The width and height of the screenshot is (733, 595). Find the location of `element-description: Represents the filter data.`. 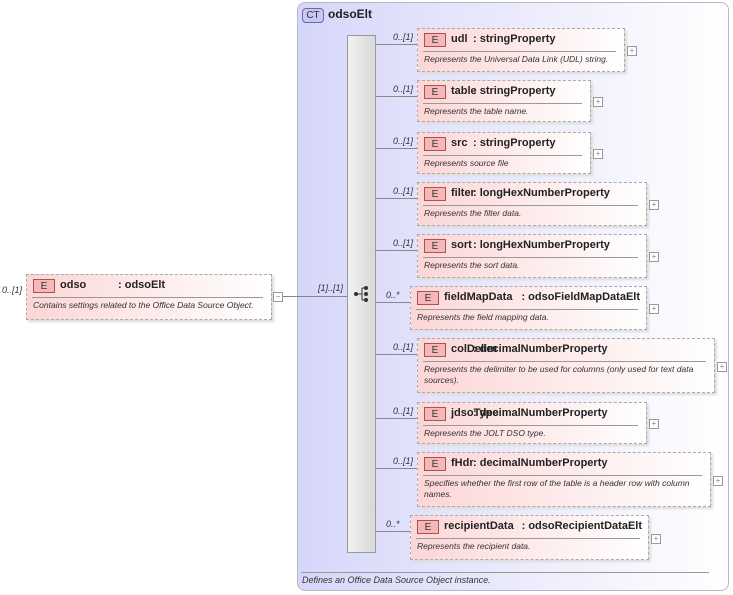

element-description: Represents the filter data. is located at coordinates (473, 213).